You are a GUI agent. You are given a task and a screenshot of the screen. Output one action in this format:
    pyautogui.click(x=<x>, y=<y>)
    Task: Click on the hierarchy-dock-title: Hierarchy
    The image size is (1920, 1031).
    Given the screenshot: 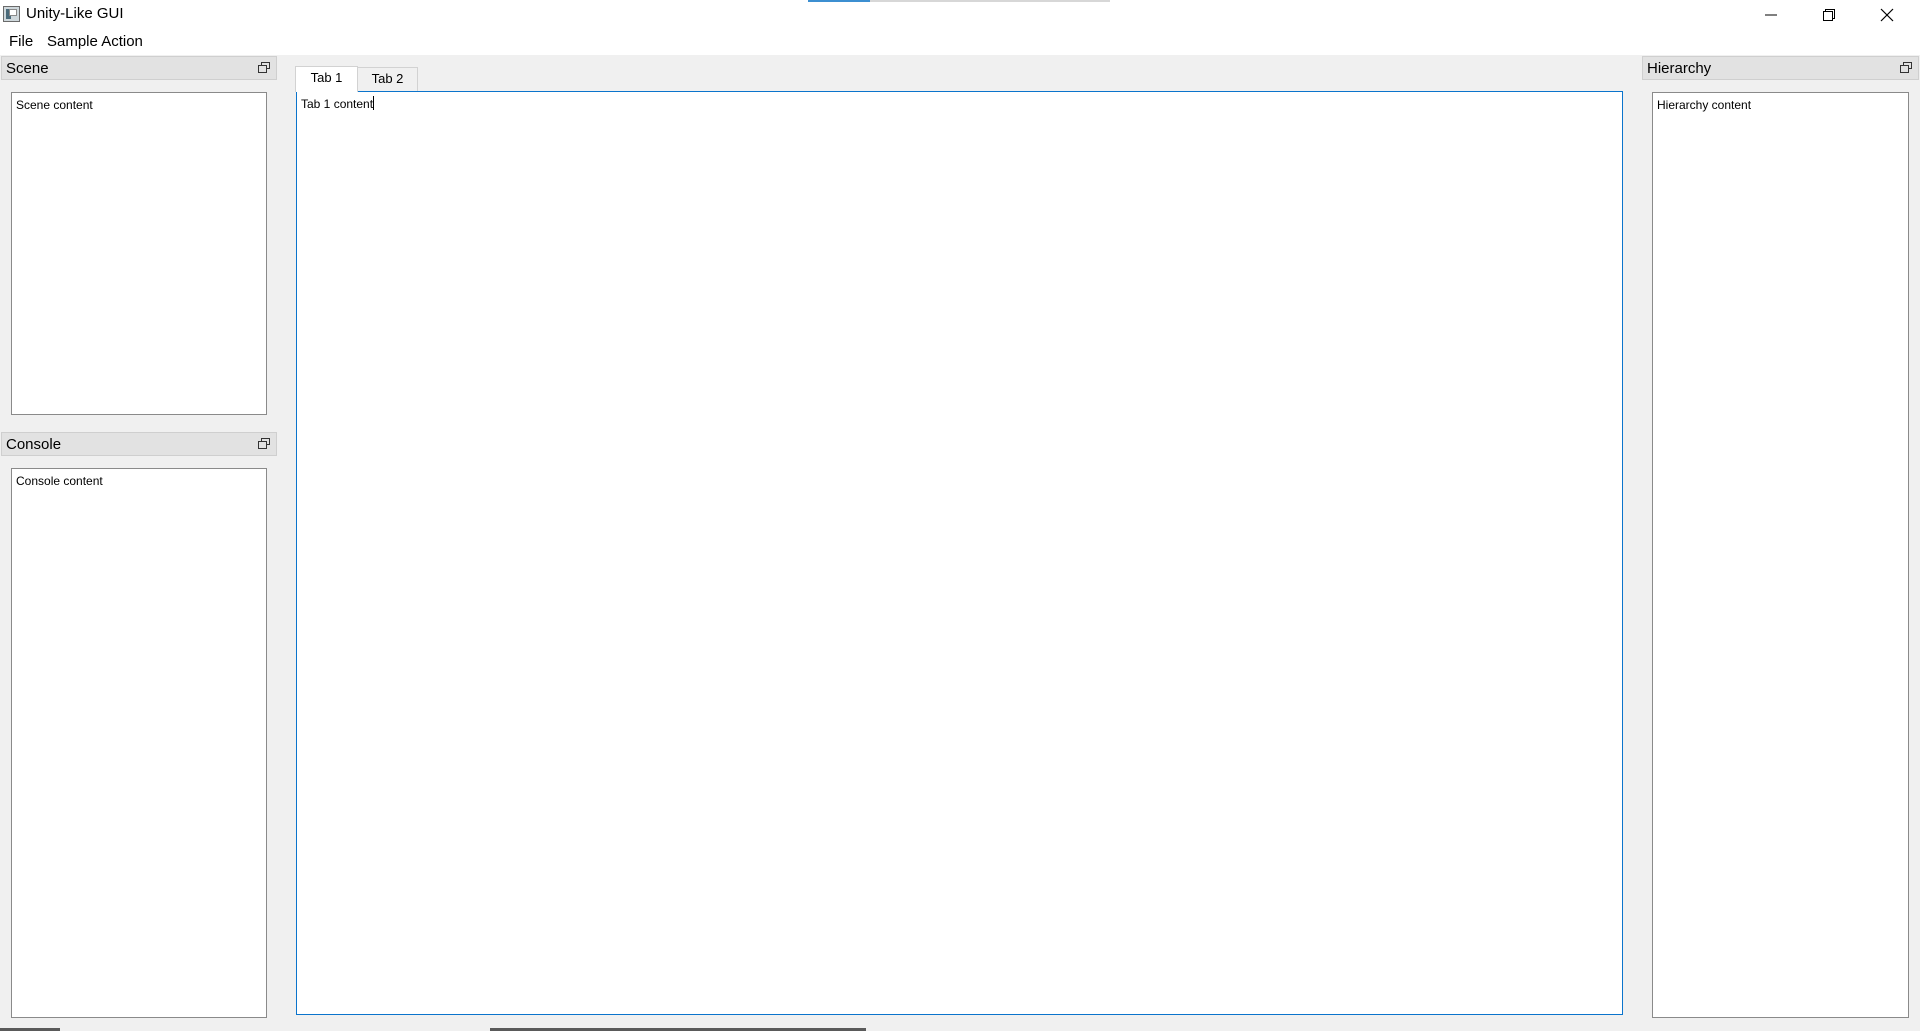 What is the action you would take?
    pyautogui.click(x=1679, y=68)
    